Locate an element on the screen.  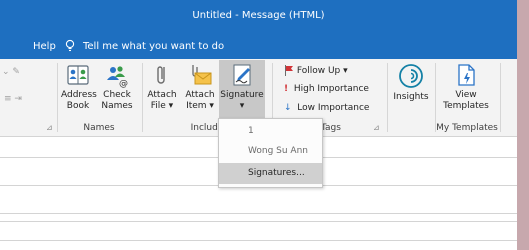
title-bar: Untitled - Message (HTML) is located at coordinates (258, 17).